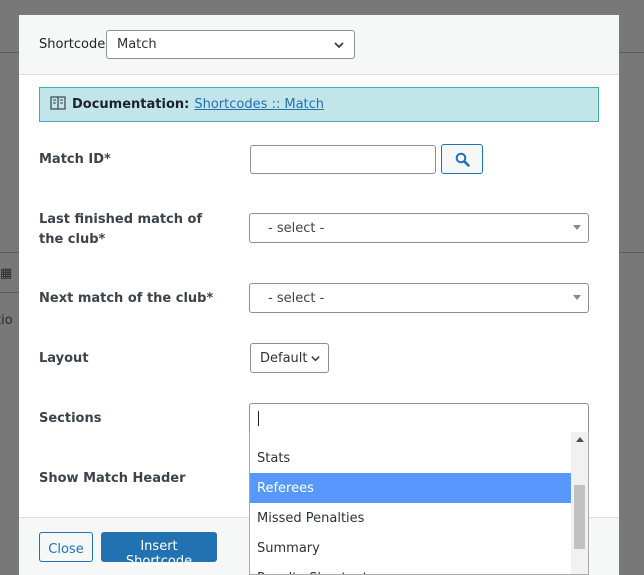 The height and width of the screenshot is (575, 644). What do you see at coordinates (419, 228) in the screenshot?
I see `last-finished-match-select: - select -` at bounding box center [419, 228].